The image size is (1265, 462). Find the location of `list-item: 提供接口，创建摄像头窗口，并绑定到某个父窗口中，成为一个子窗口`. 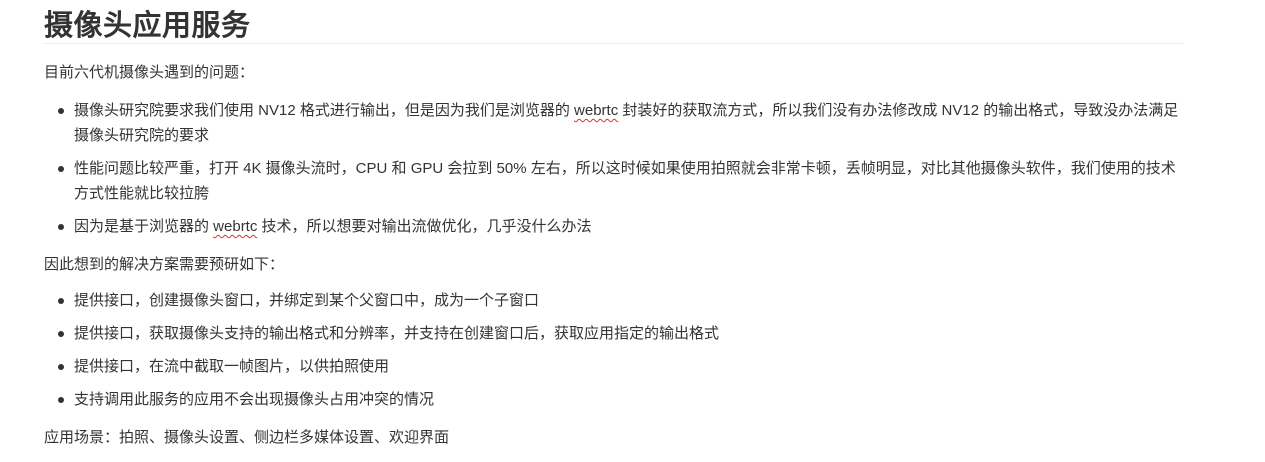

list-item: 提供接口，创建摄像头窗口，并绑定到某个父窗口中，成为一个子窗口 is located at coordinates (614, 300).